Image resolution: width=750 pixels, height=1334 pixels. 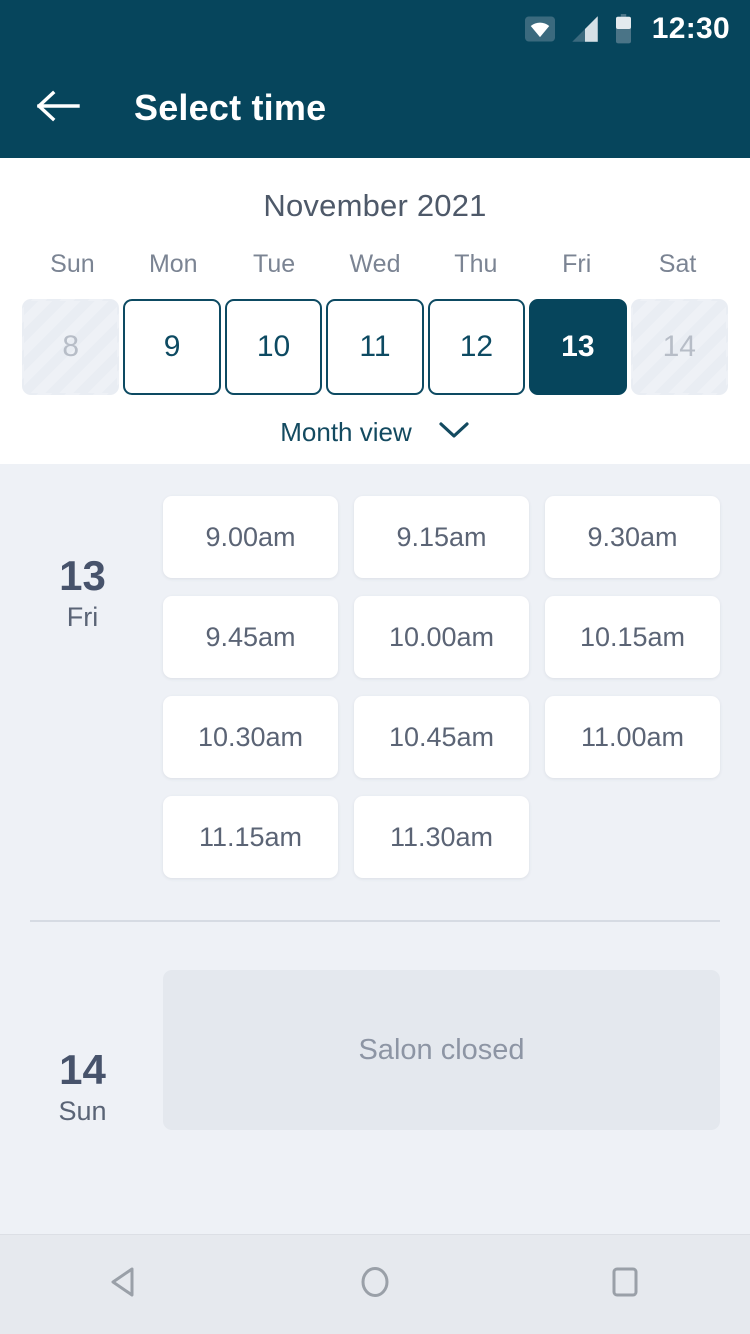 I want to click on month-view-toggle: Month view, so click(x=375, y=432).